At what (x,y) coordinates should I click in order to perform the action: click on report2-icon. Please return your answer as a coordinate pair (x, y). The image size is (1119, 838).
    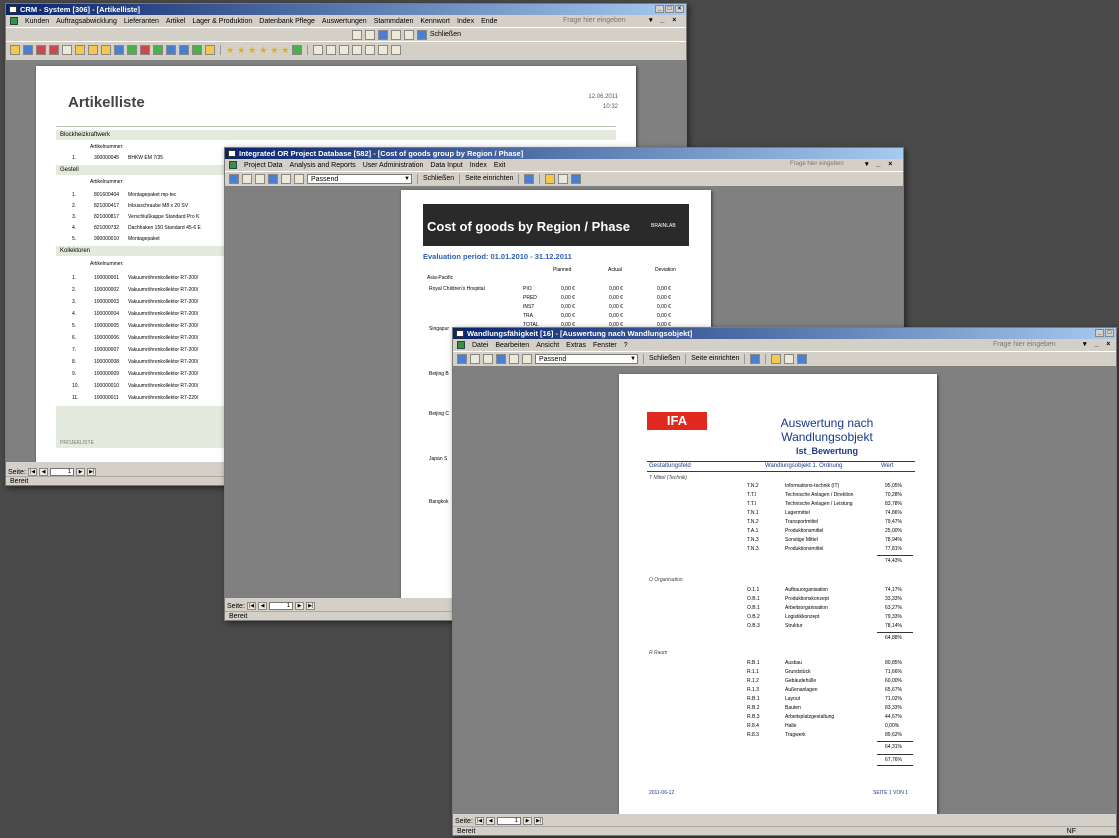
    Looking at the image, I should click on (54, 49).